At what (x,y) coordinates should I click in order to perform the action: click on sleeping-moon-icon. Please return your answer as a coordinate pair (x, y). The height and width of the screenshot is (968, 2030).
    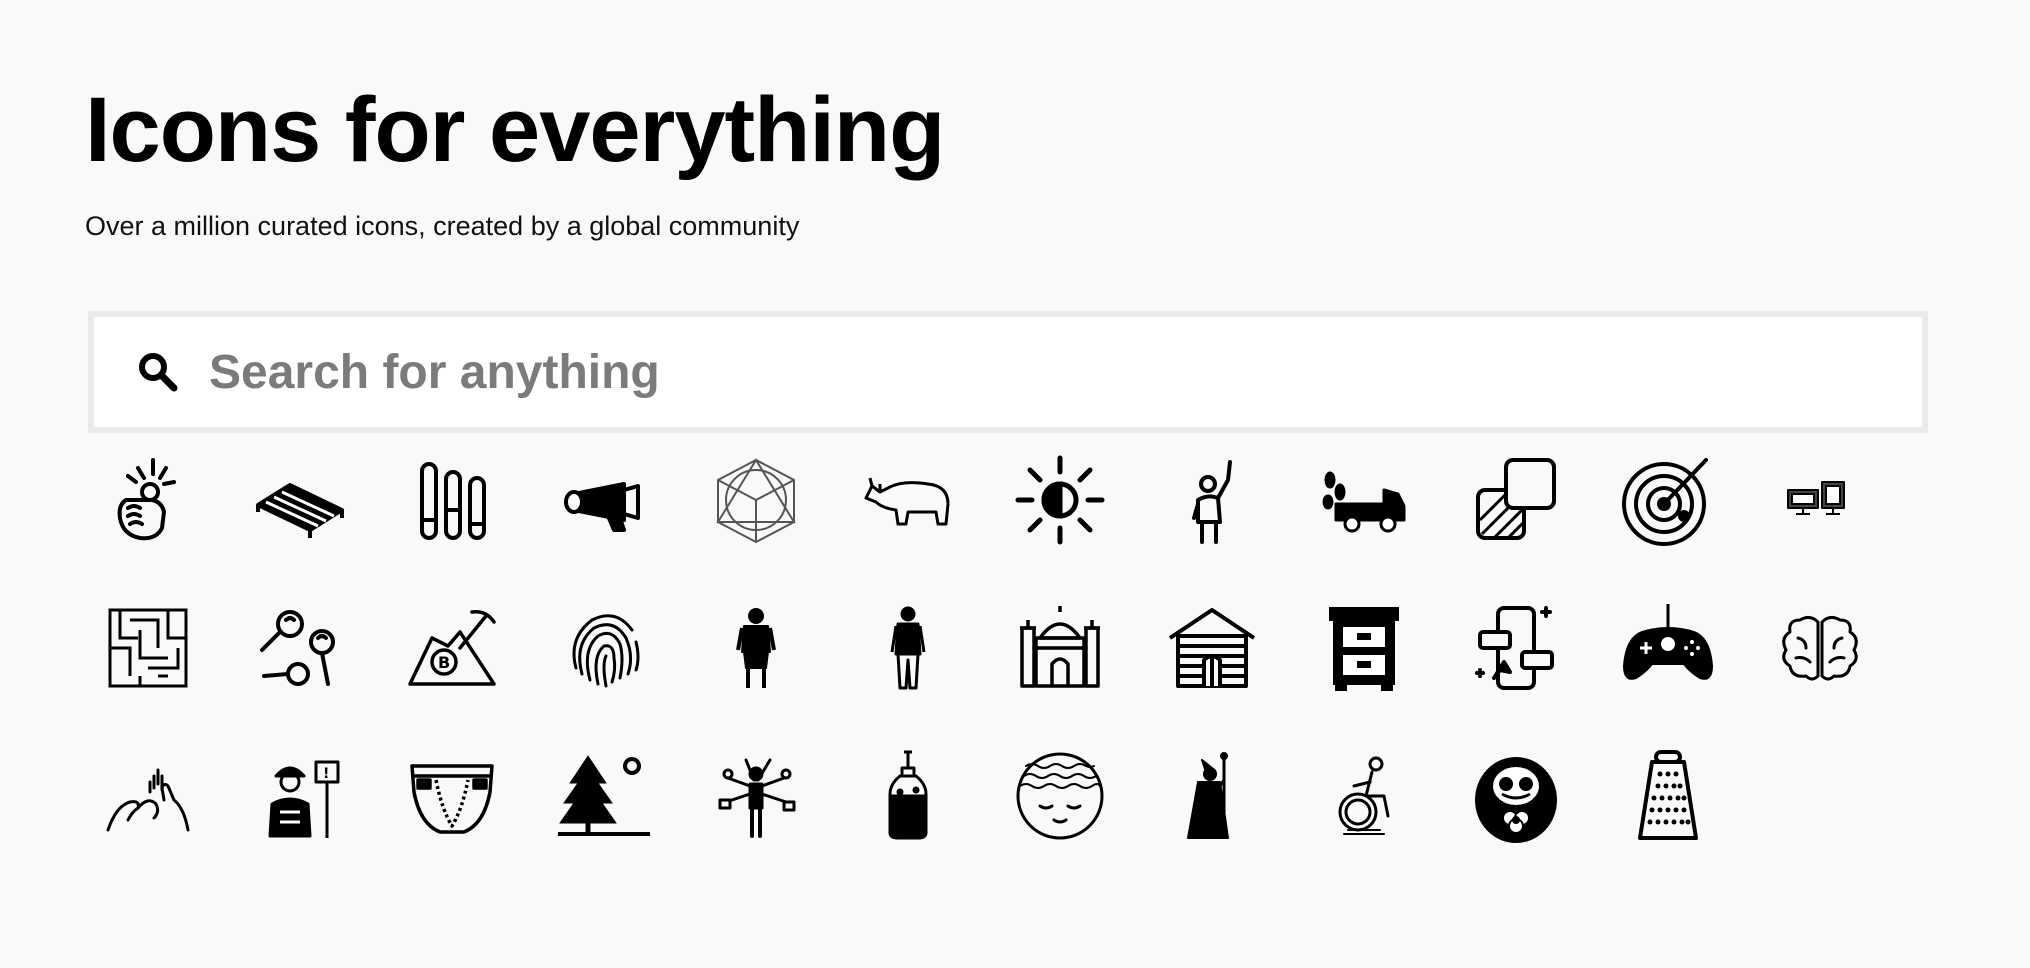
    Looking at the image, I should click on (1060, 796).